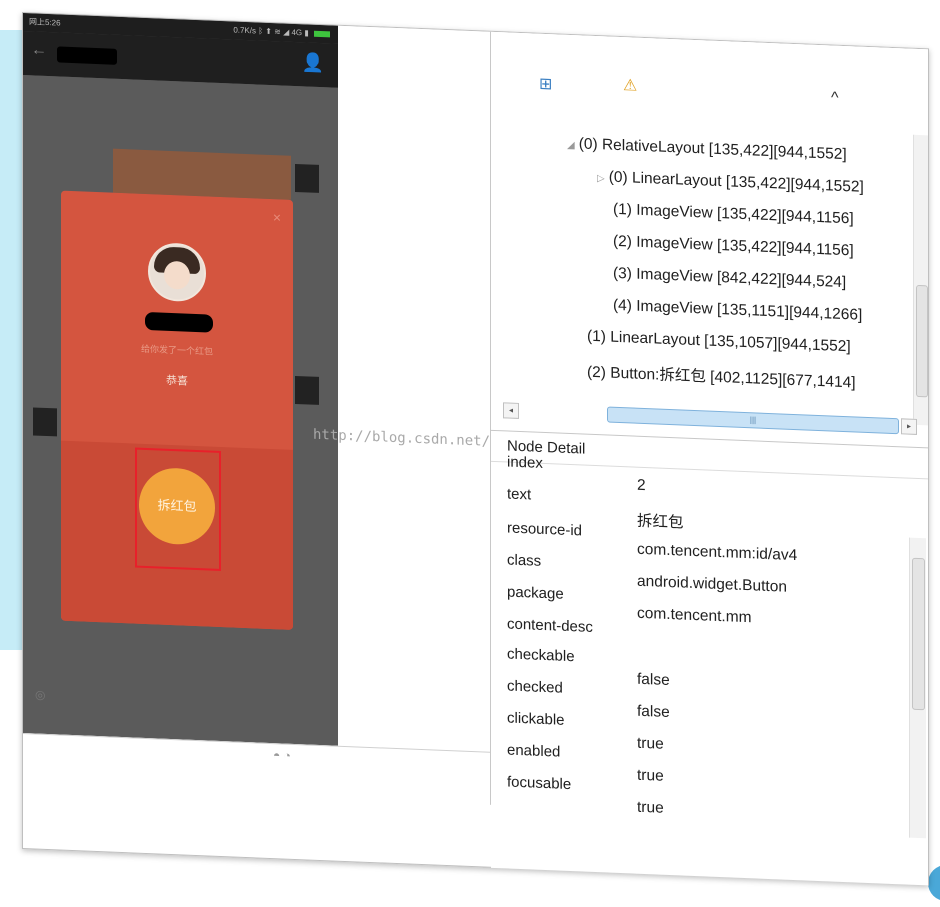 This screenshot has height=907, width=940. What do you see at coordinates (709, 470) in the screenshot?
I see `detail-divider` at bounding box center [709, 470].